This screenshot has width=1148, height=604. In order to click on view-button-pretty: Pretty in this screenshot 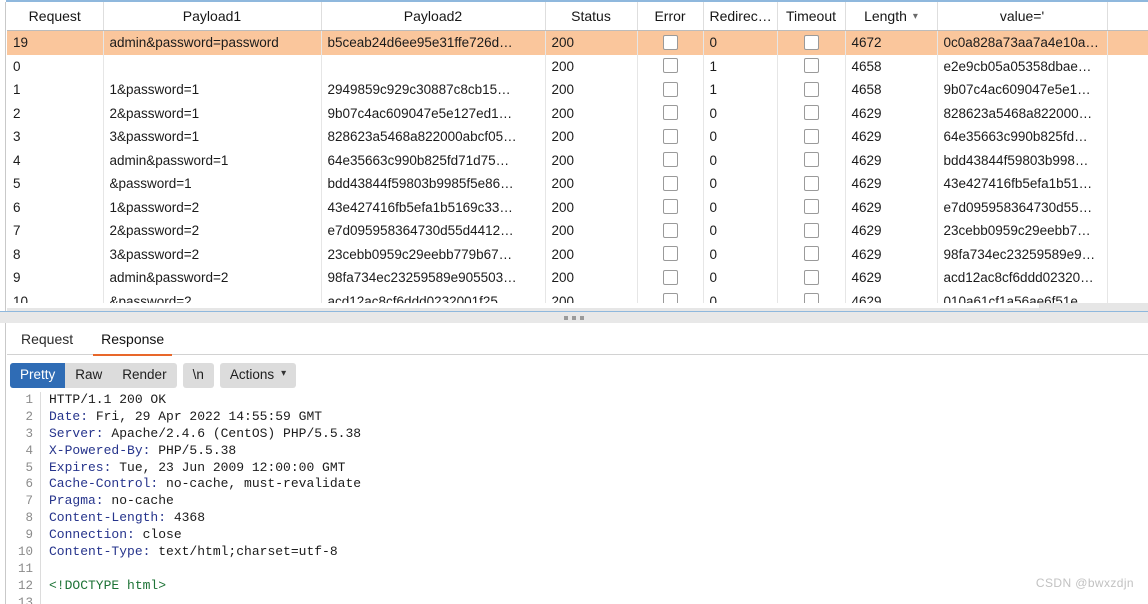, I will do `click(38, 375)`.